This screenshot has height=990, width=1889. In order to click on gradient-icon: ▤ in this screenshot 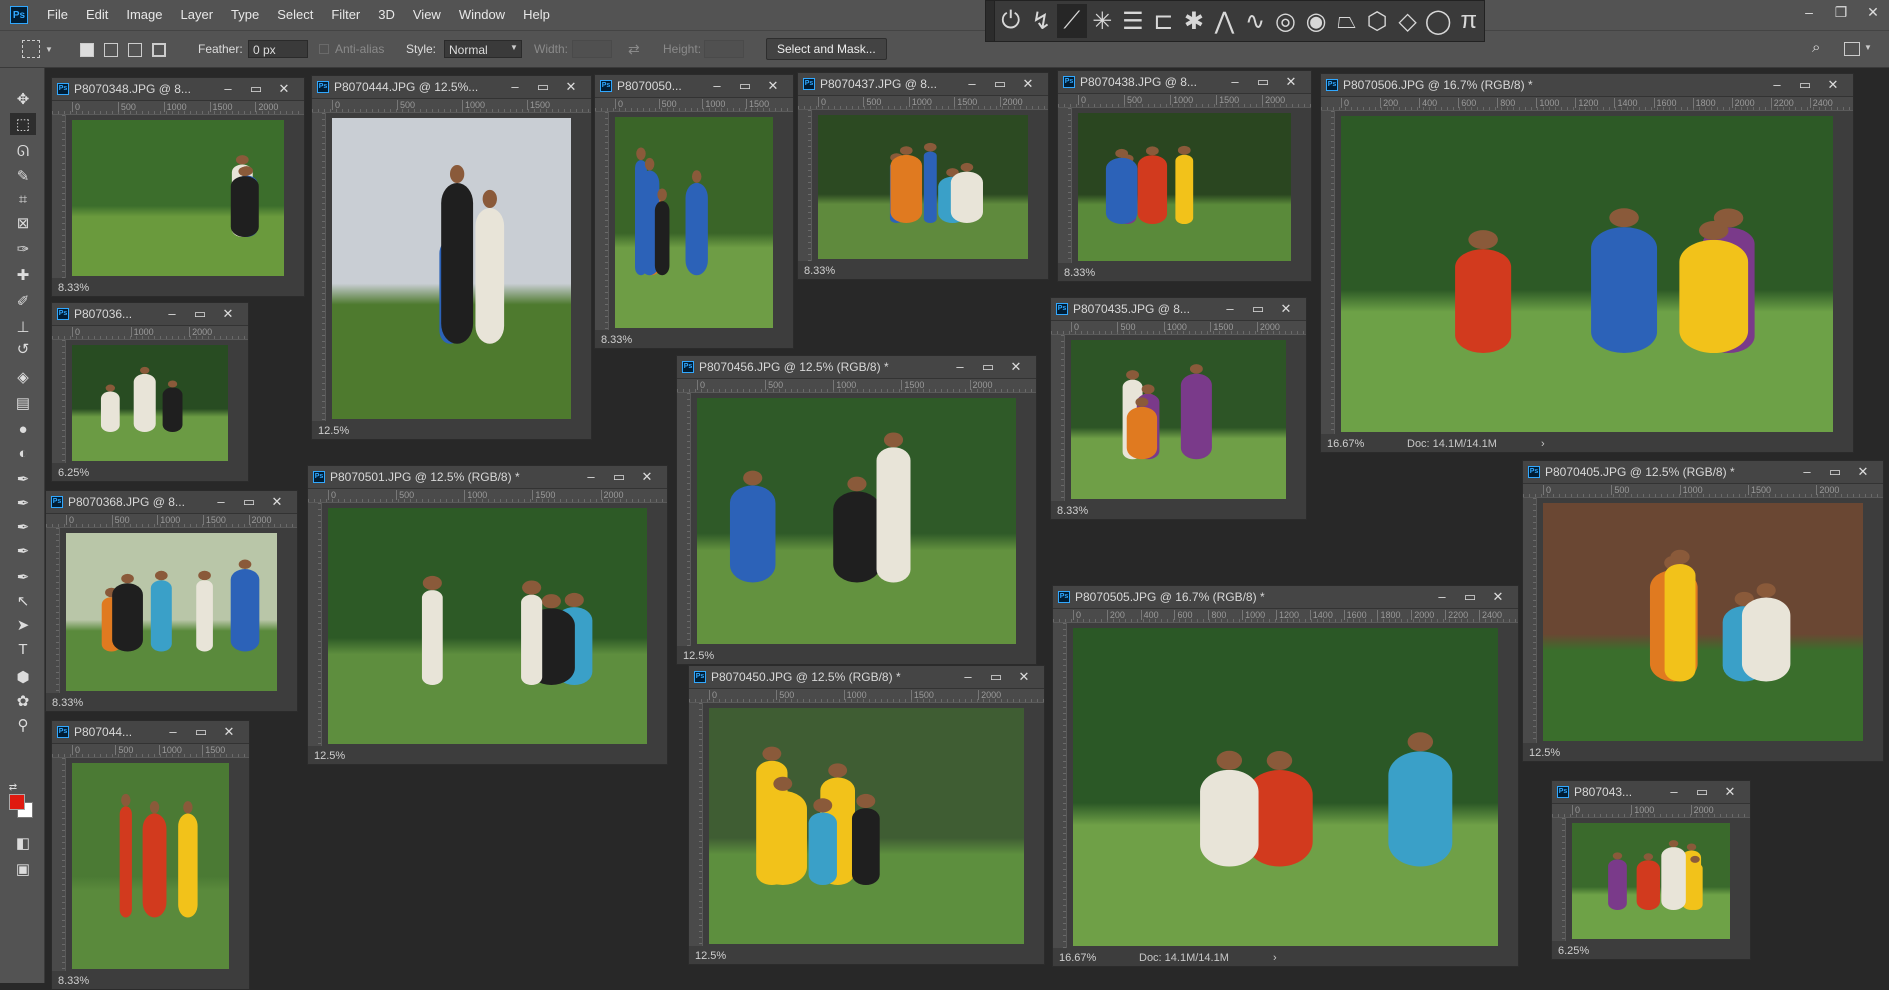, I will do `click(23, 403)`.